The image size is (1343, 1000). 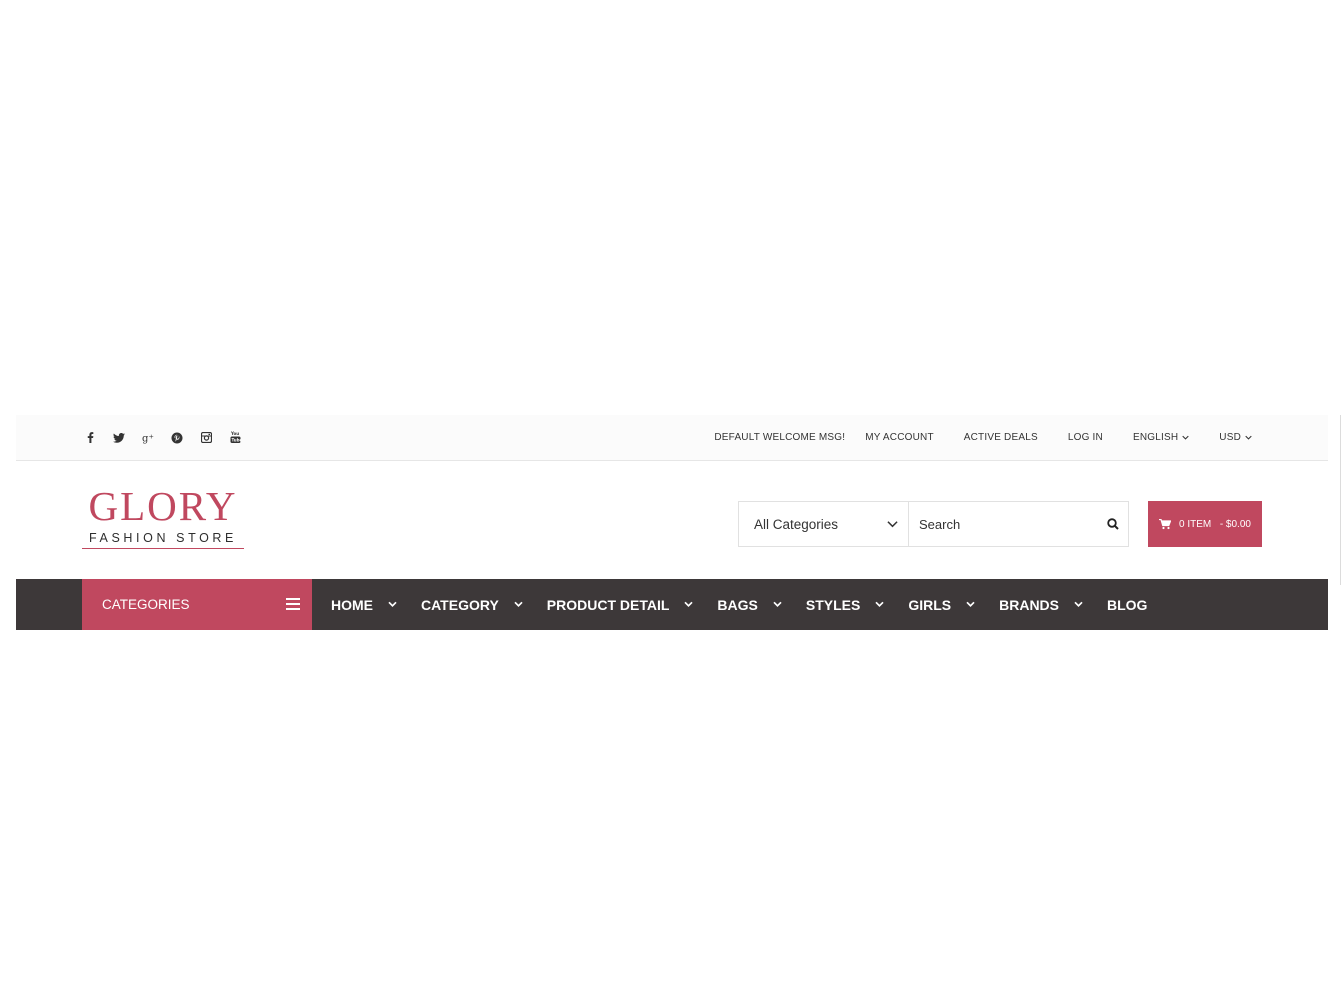 What do you see at coordinates (780, 437) in the screenshot?
I see `welcome-message: DEFAULT WELCOME MSG!` at bounding box center [780, 437].